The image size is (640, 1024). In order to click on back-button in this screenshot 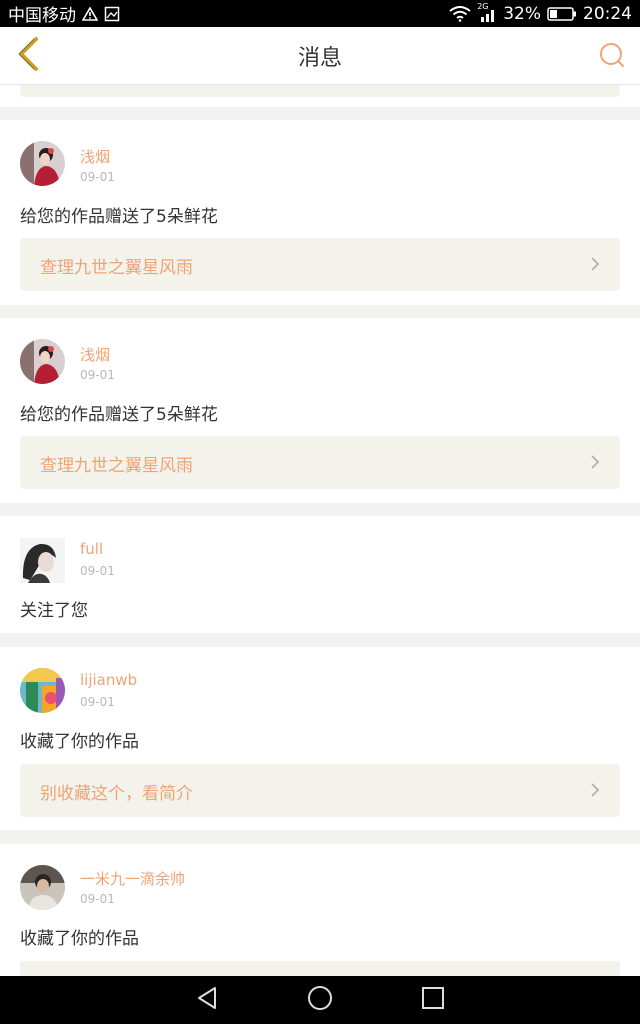, I will do `click(28, 56)`.